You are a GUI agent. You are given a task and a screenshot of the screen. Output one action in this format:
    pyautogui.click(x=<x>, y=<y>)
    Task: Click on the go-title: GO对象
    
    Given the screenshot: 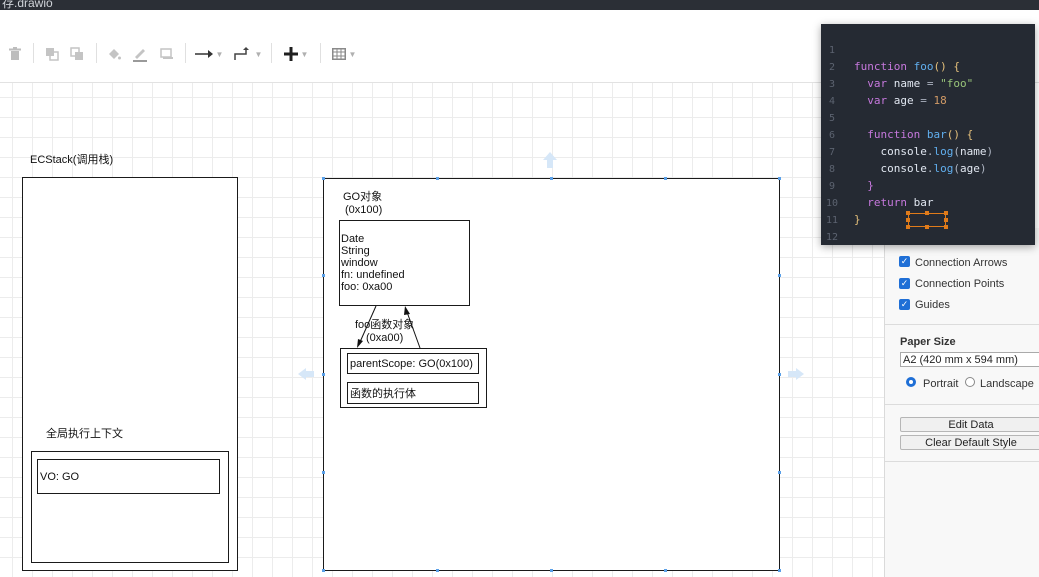 What is the action you would take?
    pyautogui.click(x=363, y=197)
    